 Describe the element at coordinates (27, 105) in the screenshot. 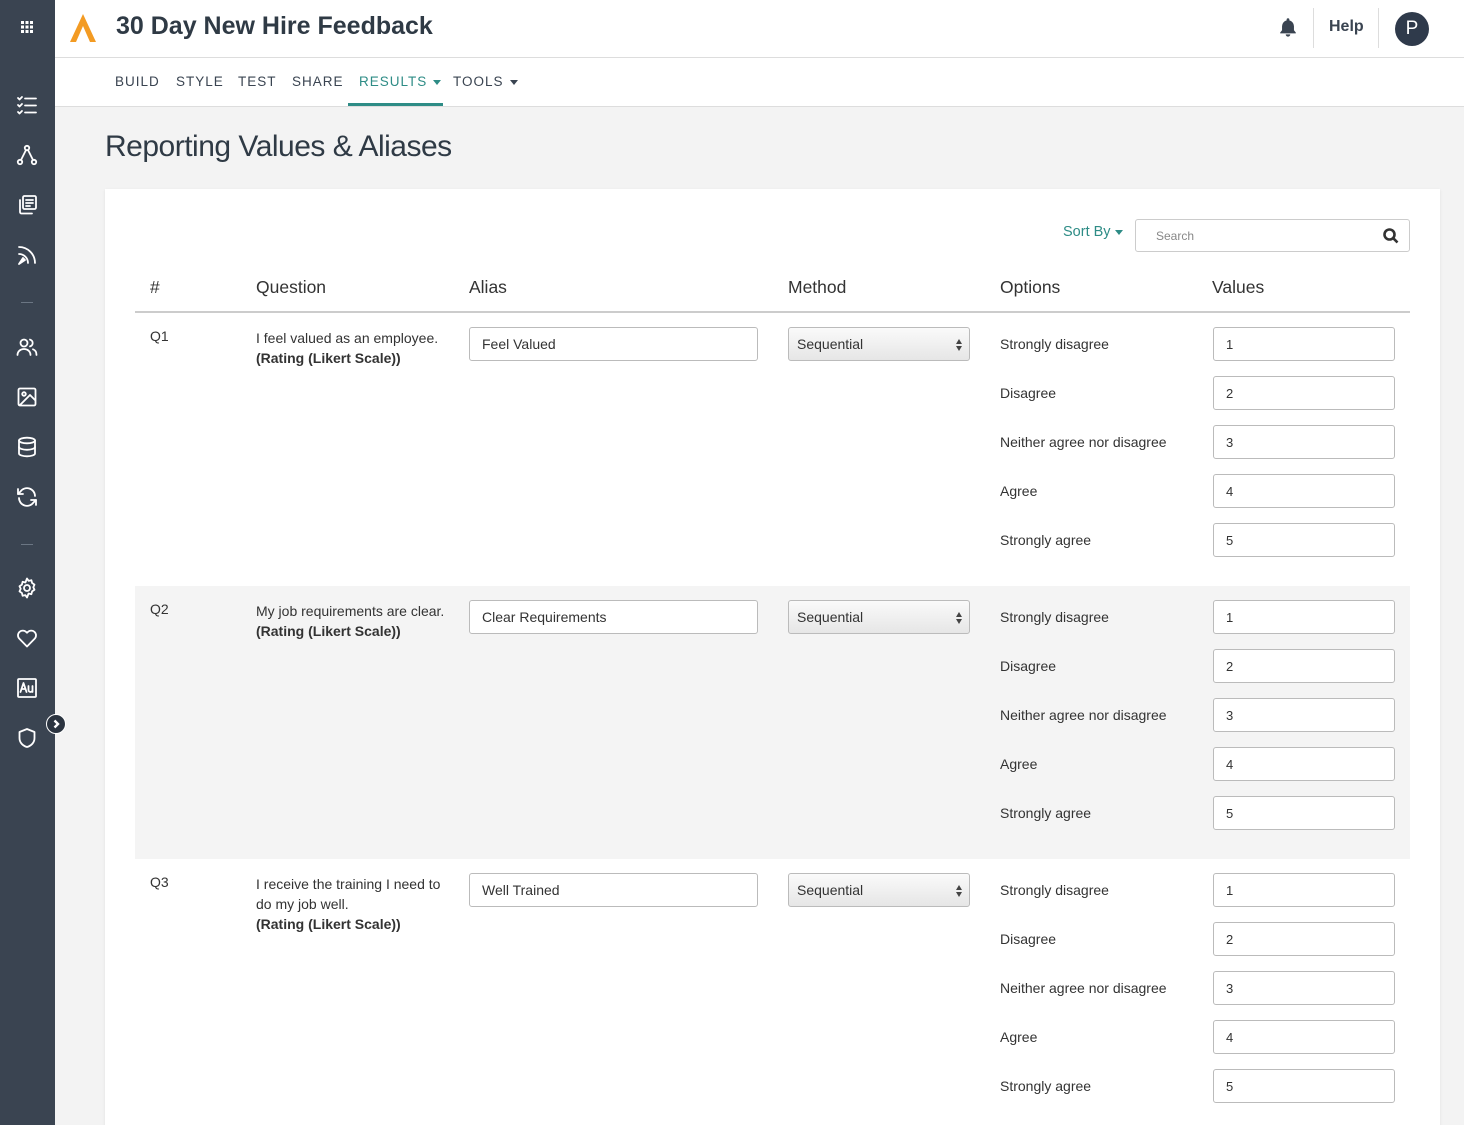

I see `checklist-icon` at that location.